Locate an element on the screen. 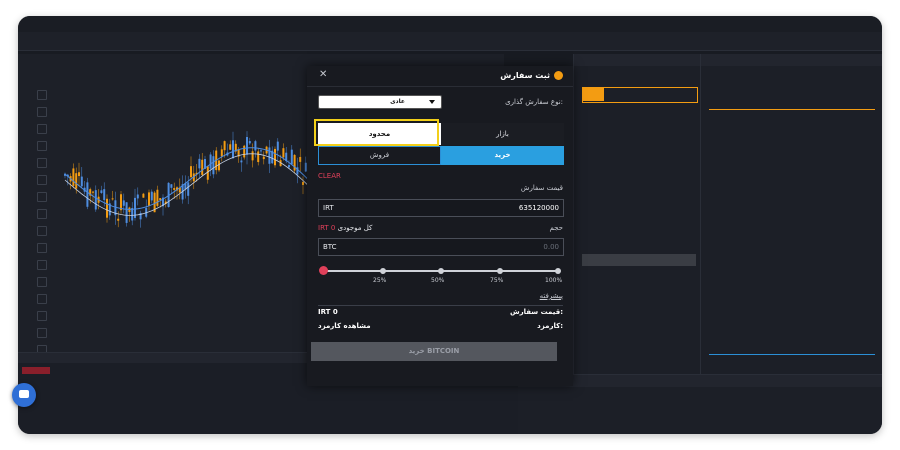 This screenshot has width=900, height=450. slider-label-100: 100% is located at coordinates (554, 280).